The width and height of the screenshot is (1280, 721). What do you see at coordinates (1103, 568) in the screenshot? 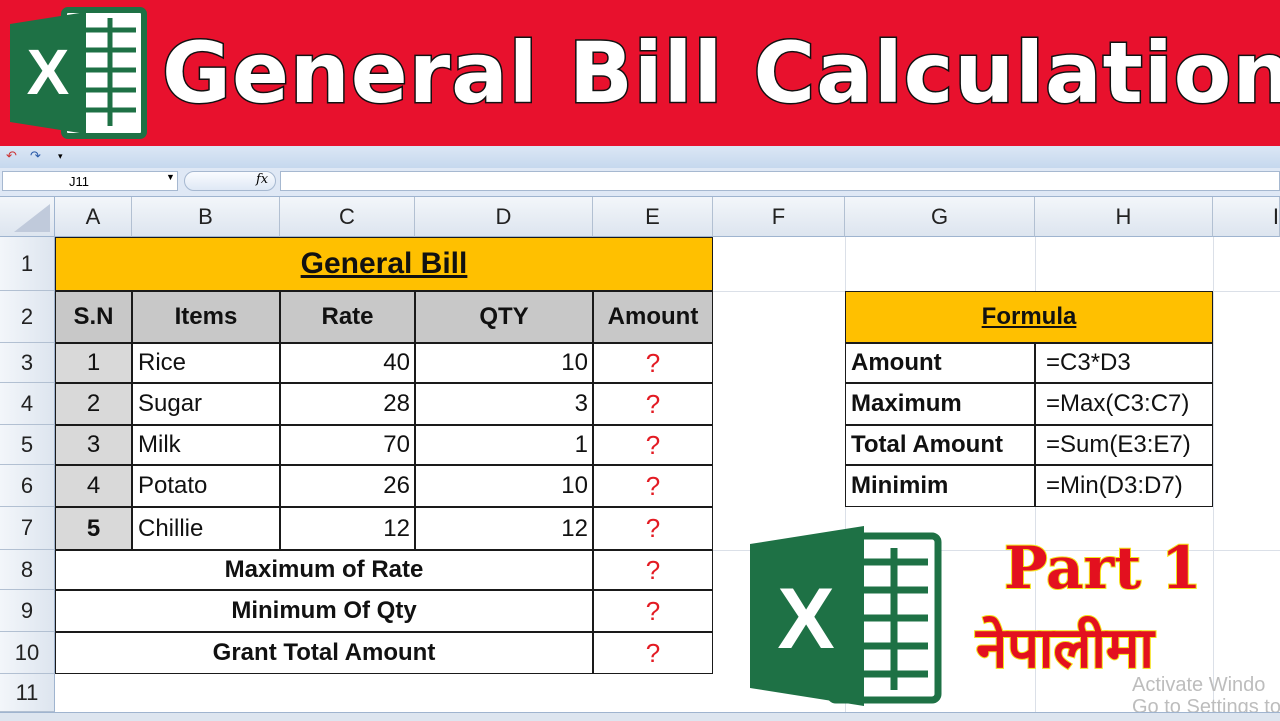
I see `part-label: Part 1` at bounding box center [1103, 568].